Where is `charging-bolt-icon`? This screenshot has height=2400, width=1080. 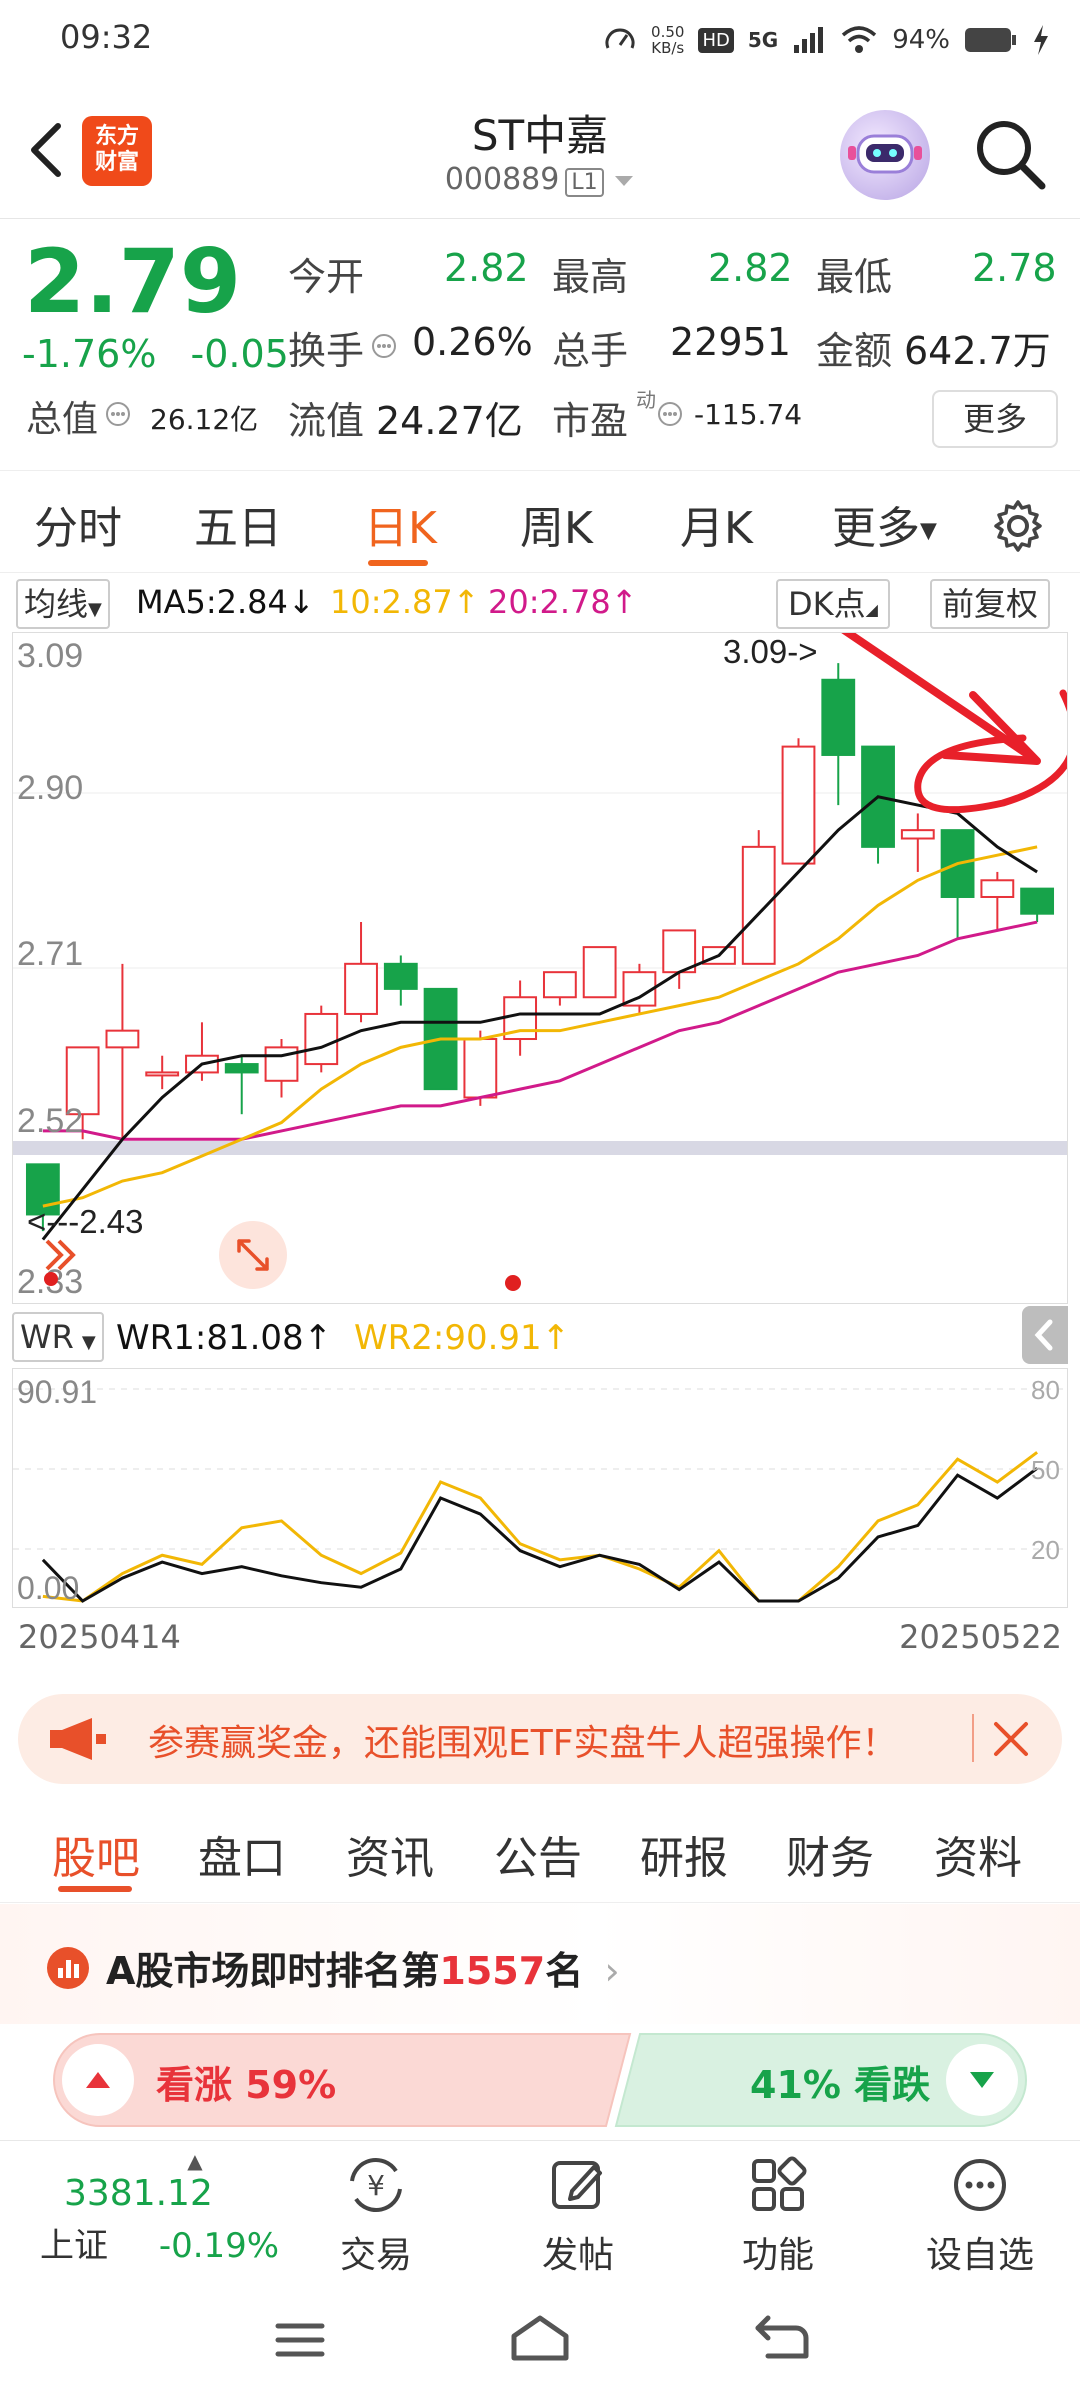
charging-bolt-icon is located at coordinates (1041, 40).